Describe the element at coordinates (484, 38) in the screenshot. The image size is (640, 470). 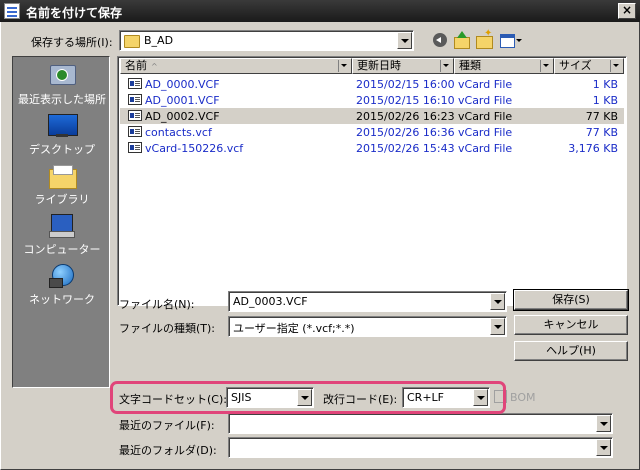
I see `new-folder-icon` at that location.